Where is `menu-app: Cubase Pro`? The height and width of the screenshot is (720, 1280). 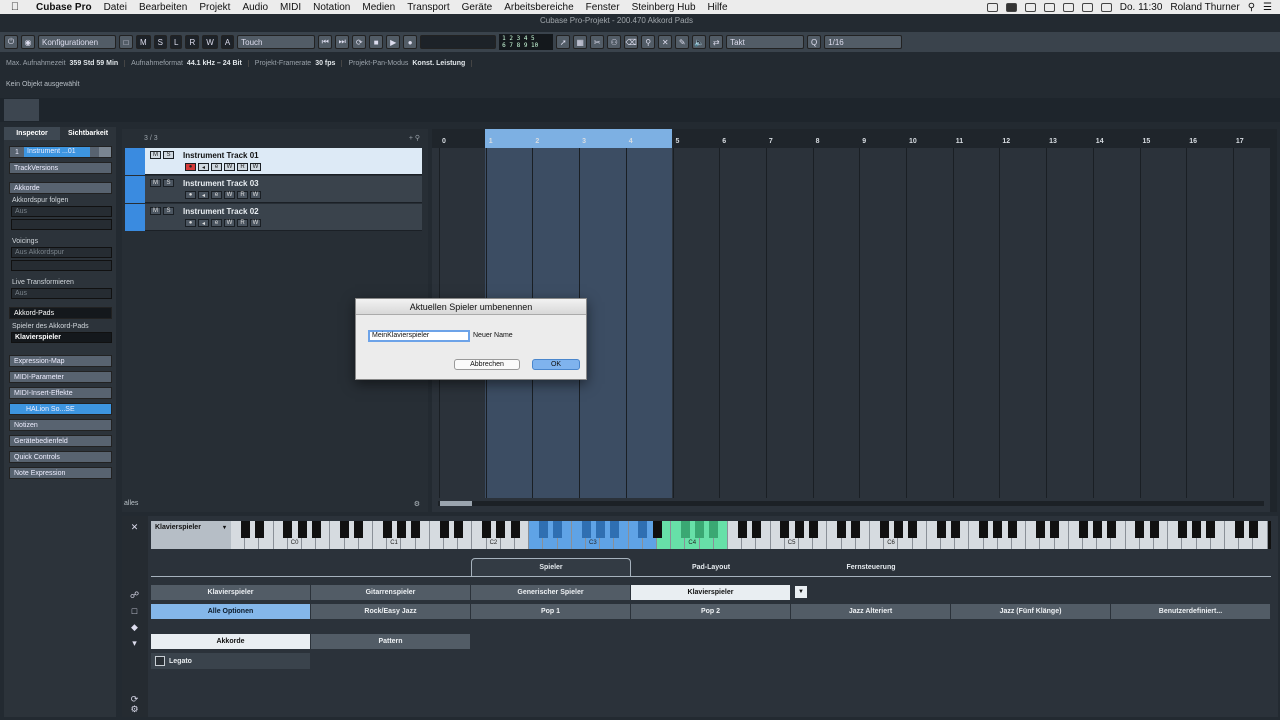
menu-app: Cubase Pro is located at coordinates (64, 7).